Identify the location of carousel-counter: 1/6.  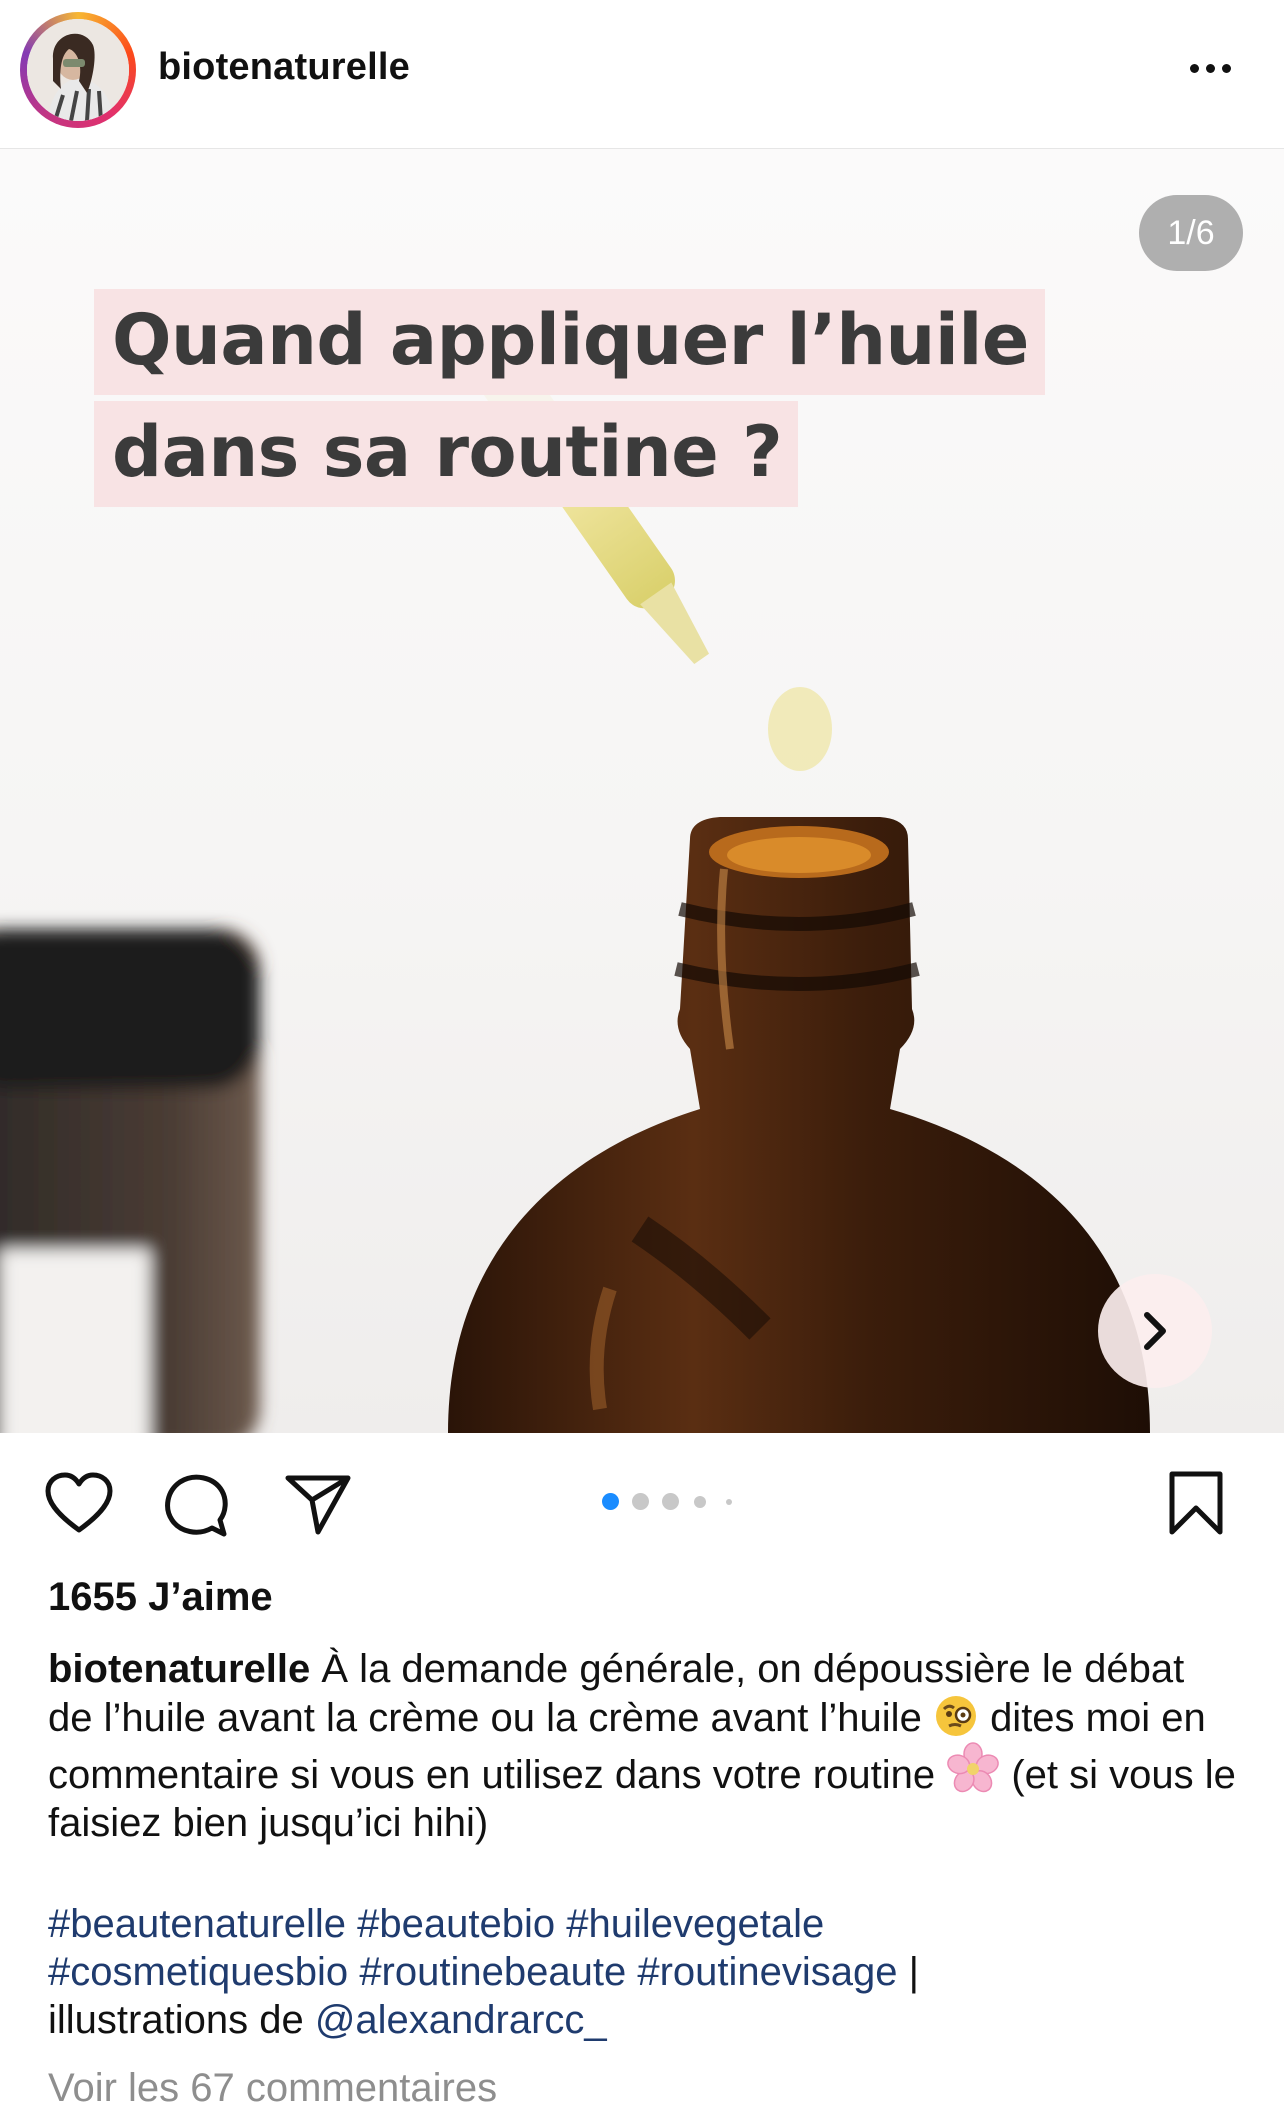
(1191, 233).